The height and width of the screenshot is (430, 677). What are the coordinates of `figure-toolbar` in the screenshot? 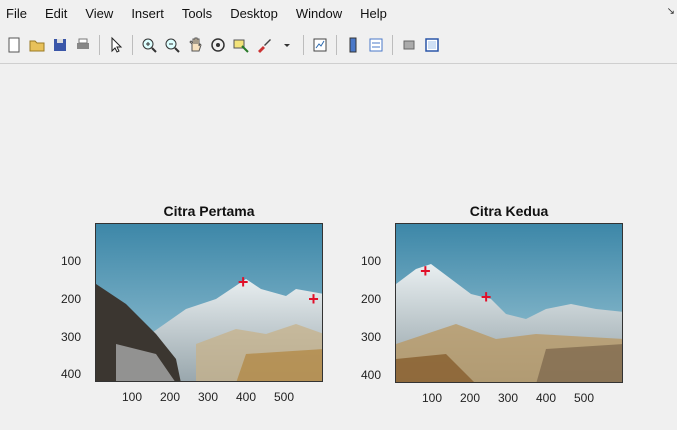 It's located at (338, 45).